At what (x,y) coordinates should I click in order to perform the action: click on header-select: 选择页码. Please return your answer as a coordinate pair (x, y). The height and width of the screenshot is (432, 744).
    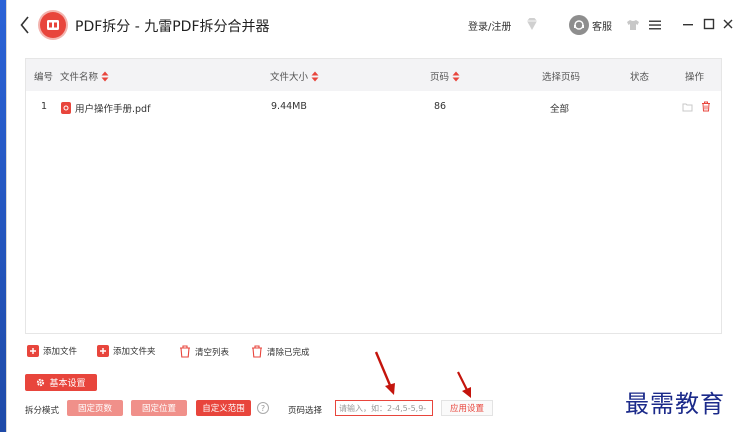
    Looking at the image, I should click on (561, 76).